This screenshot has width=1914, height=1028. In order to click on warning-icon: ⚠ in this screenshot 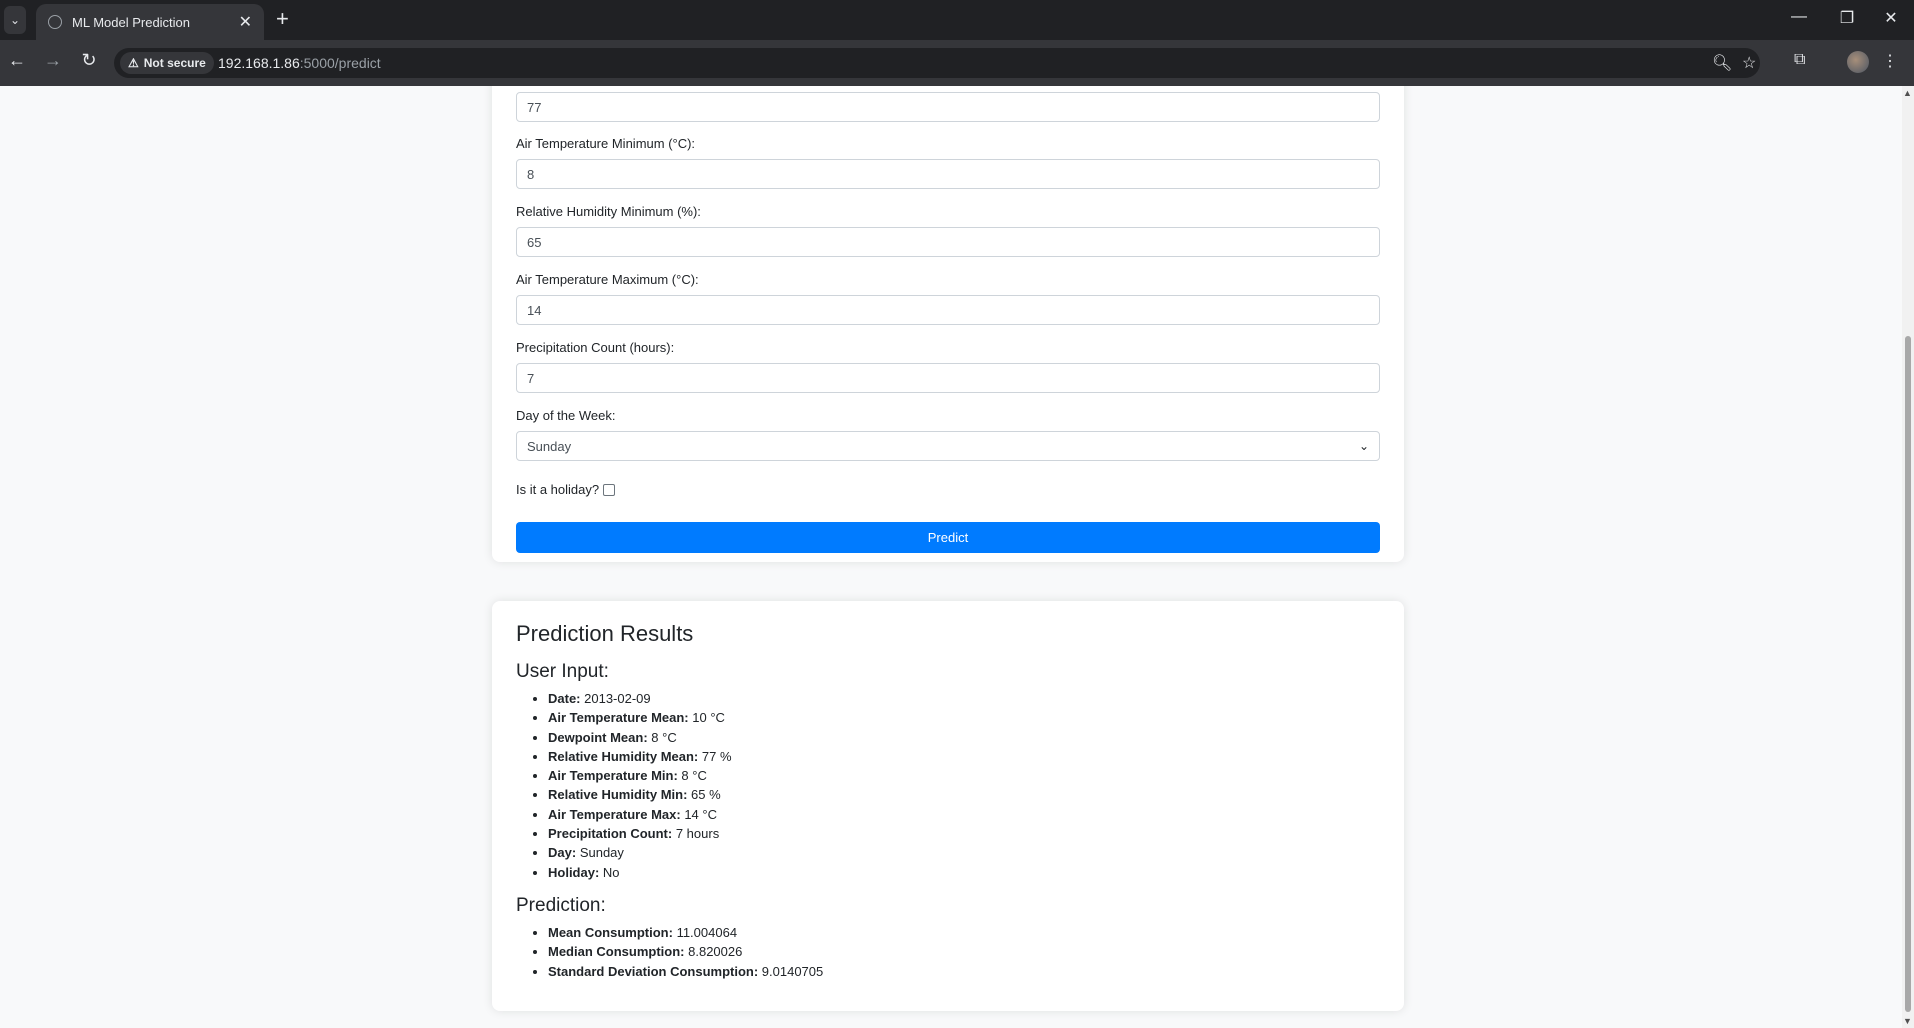, I will do `click(133, 63)`.